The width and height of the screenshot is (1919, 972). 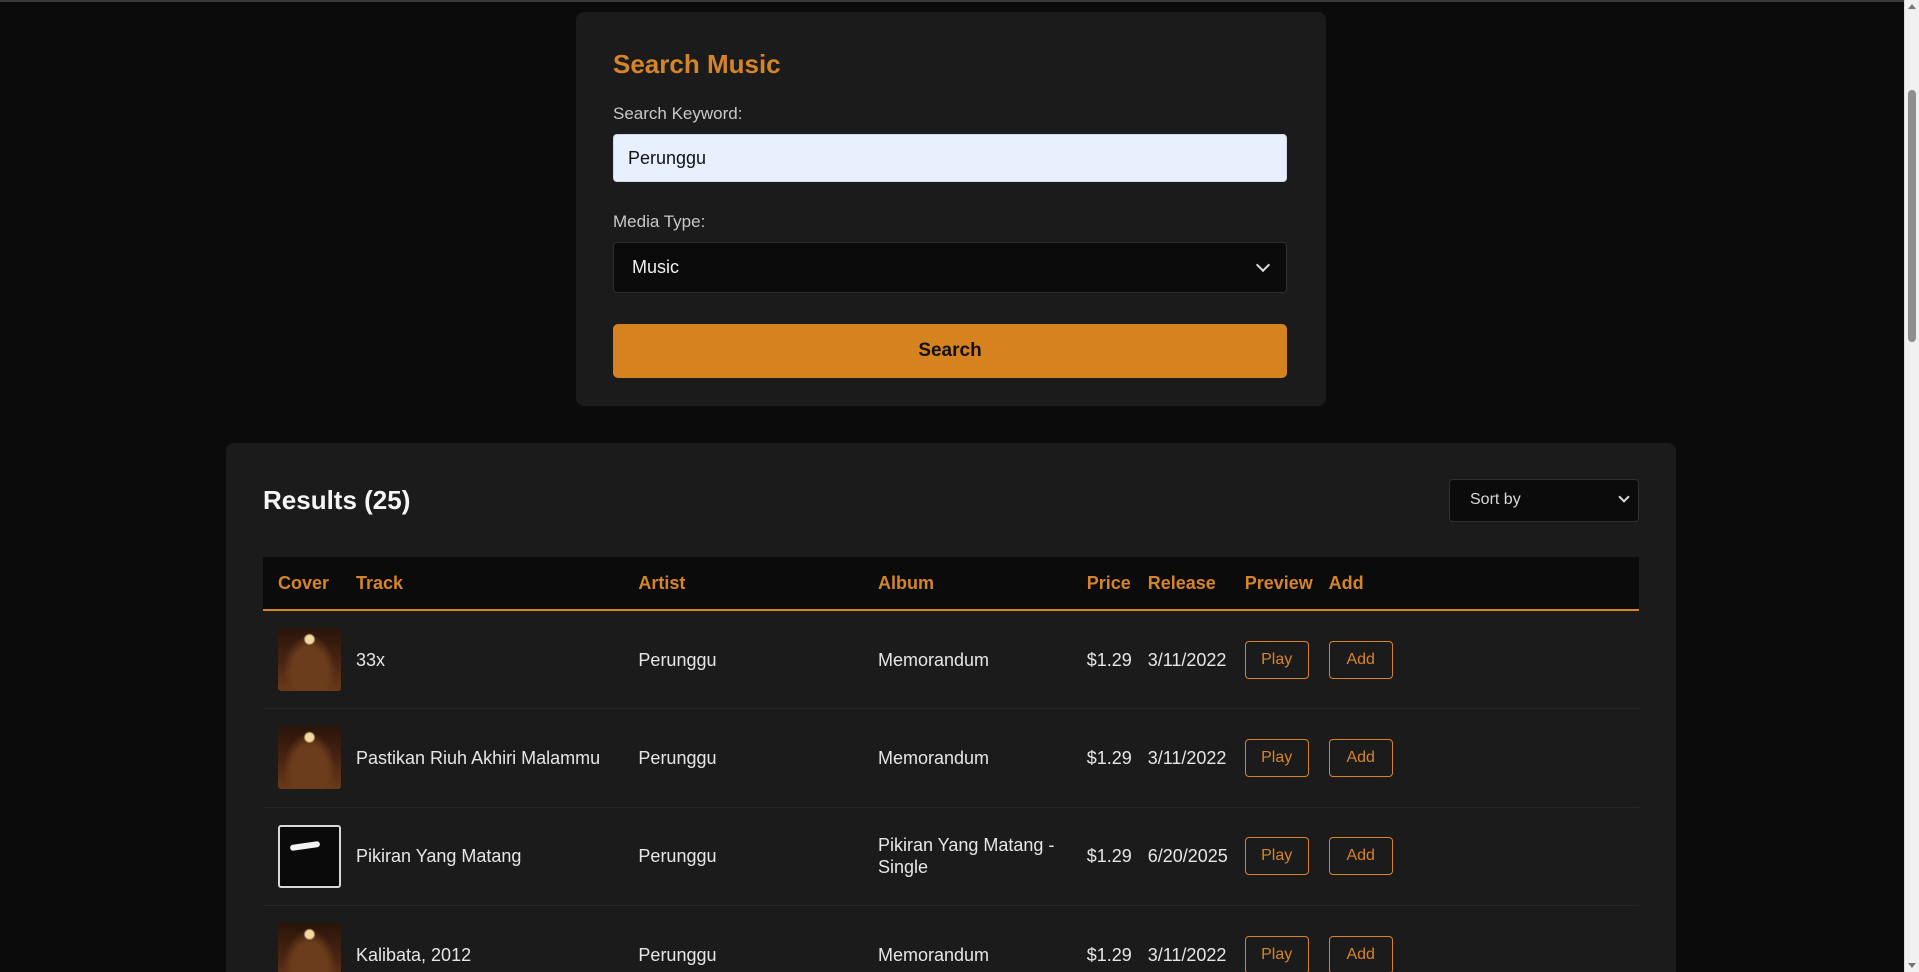 I want to click on col-header-release: Release, so click(x=1181, y=582).